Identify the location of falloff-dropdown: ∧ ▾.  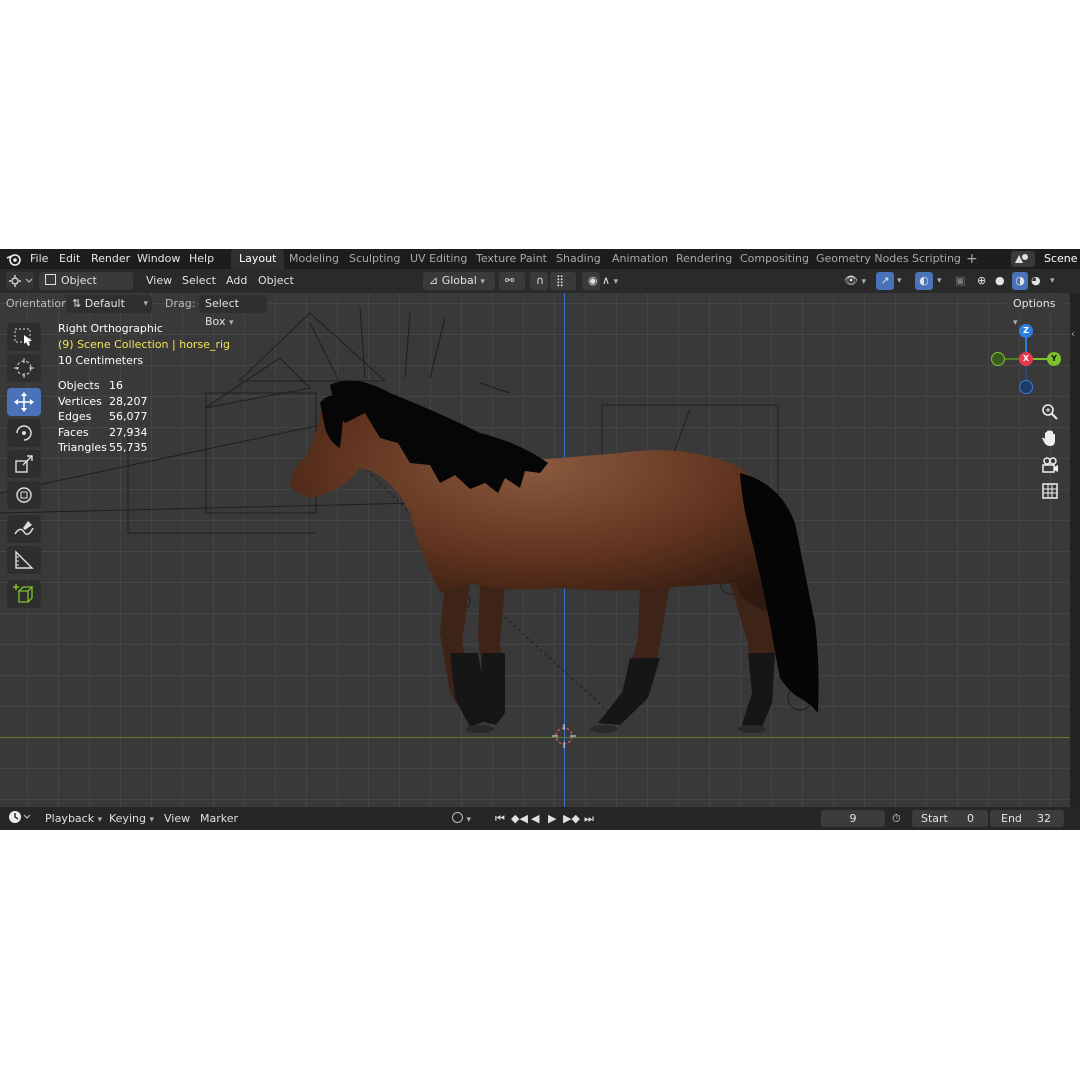
(610, 281).